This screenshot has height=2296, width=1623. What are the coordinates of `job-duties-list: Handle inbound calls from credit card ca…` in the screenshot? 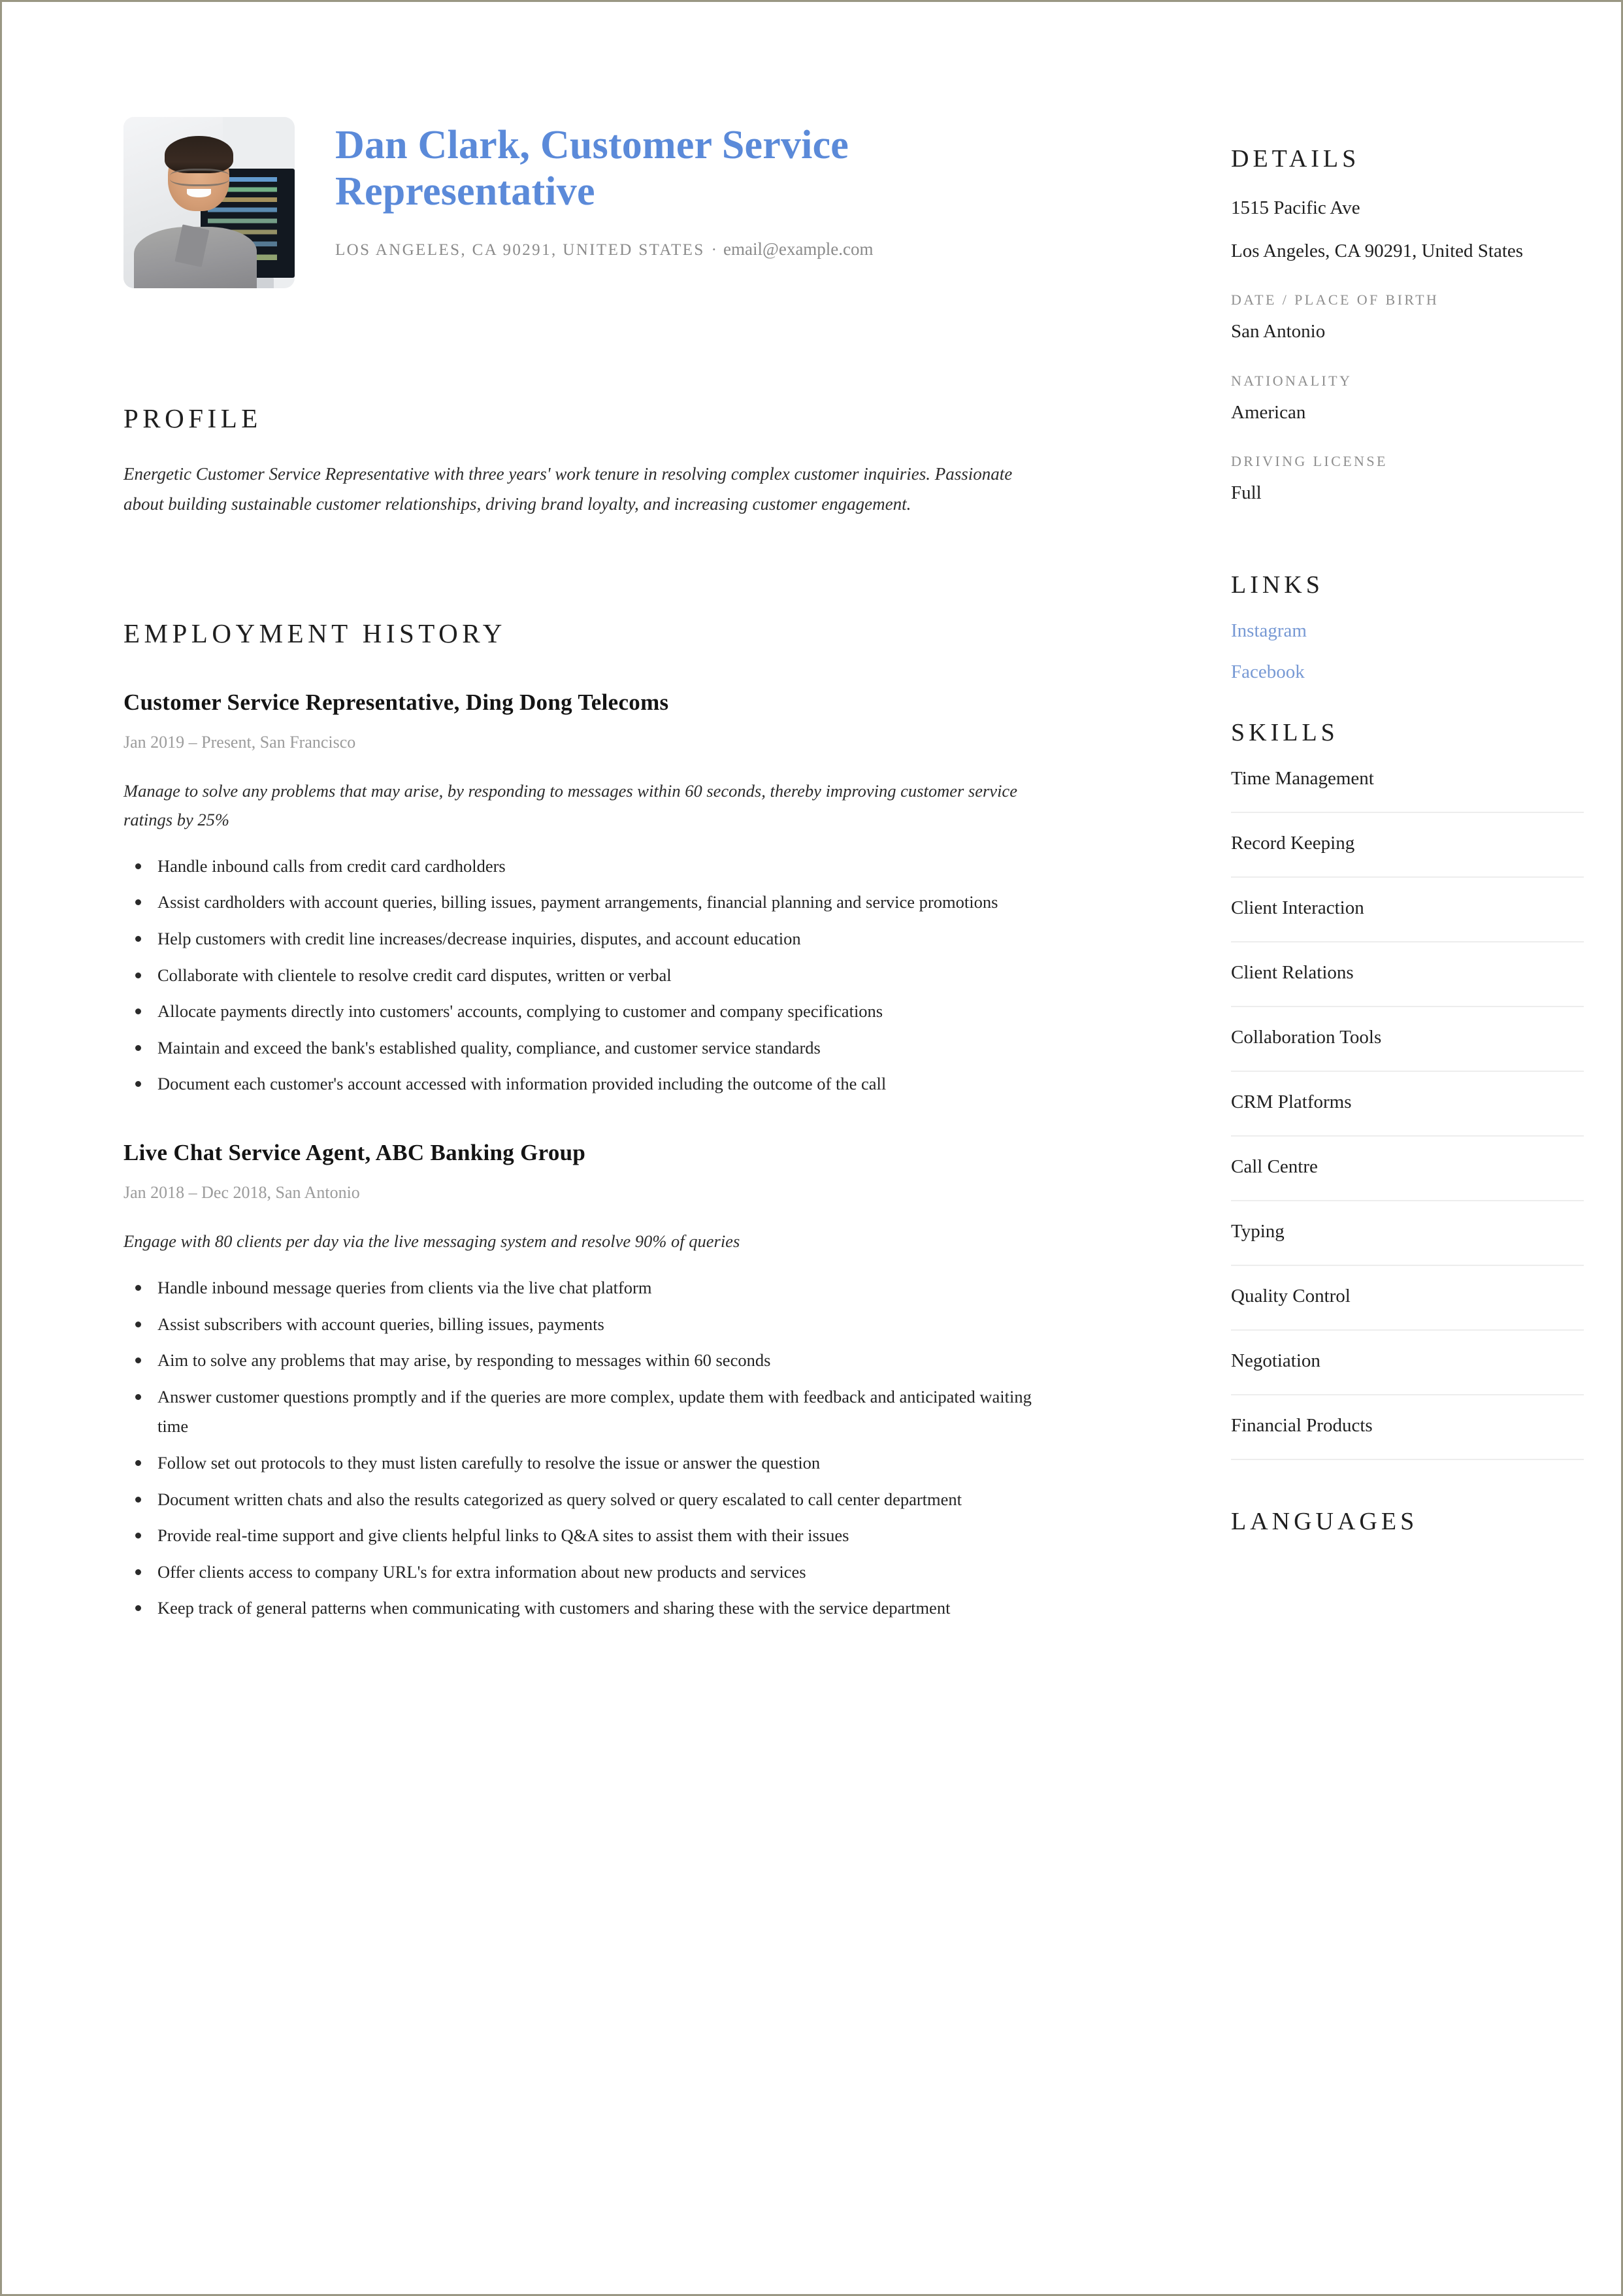 It's located at (633, 975).